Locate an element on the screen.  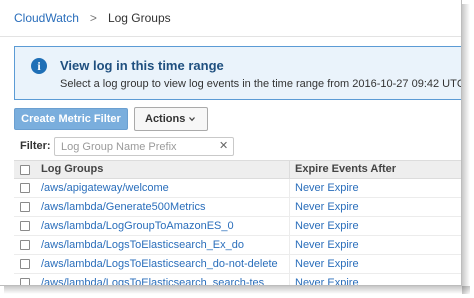
filter-field: ✕ is located at coordinates (144, 146).